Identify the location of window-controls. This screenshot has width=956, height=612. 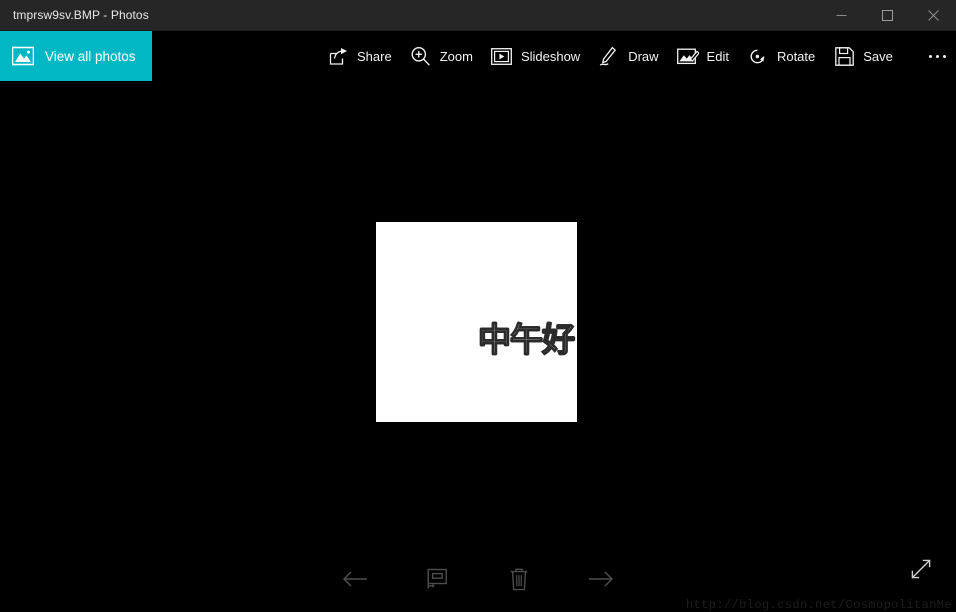
(887, 15).